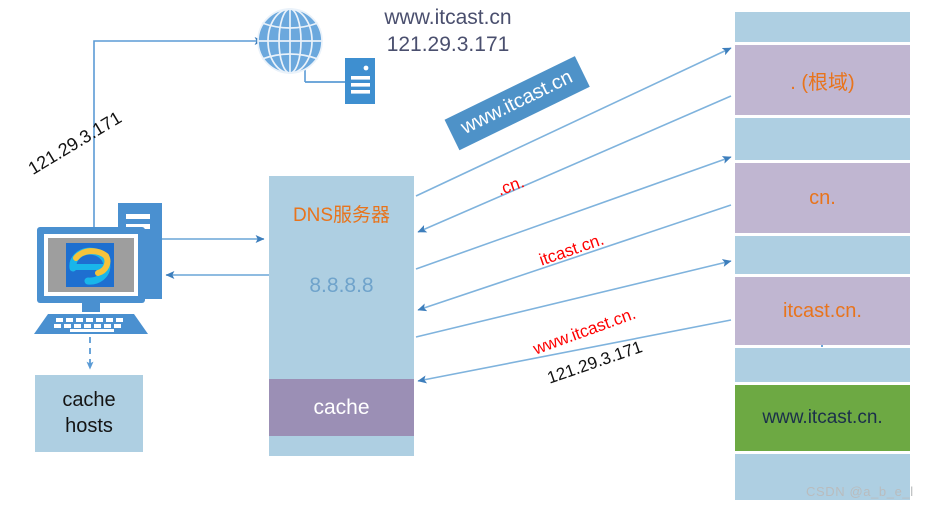 The image size is (932, 512). What do you see at coordinates (341, 215) in the screenshot?
I see `dns-server-title: DNS服务器` at bounding box center [341, 215].